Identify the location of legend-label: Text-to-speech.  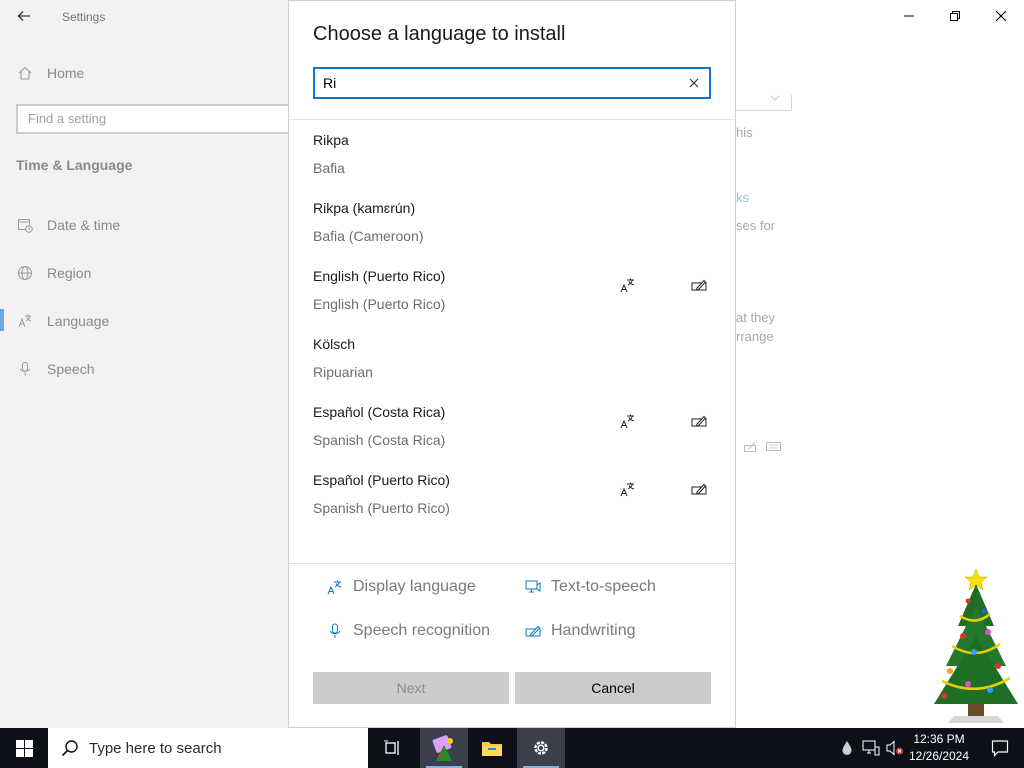
(603, 586).